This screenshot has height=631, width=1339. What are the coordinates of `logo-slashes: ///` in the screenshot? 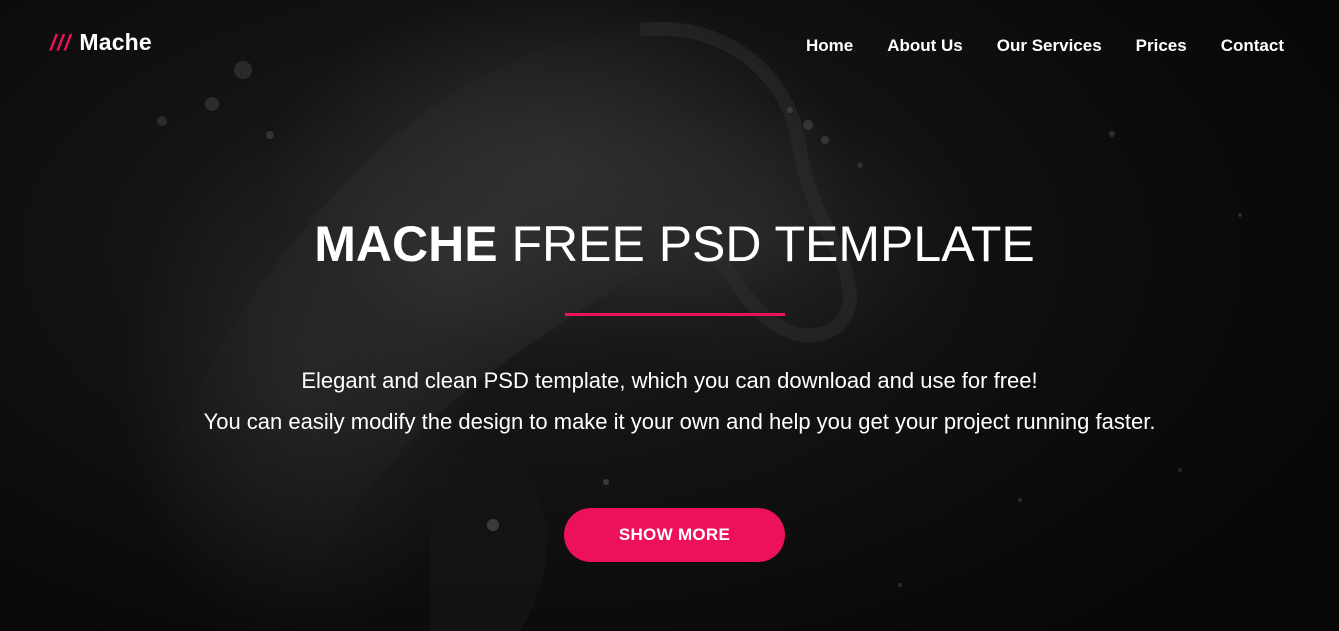 It's located at (61, 42).